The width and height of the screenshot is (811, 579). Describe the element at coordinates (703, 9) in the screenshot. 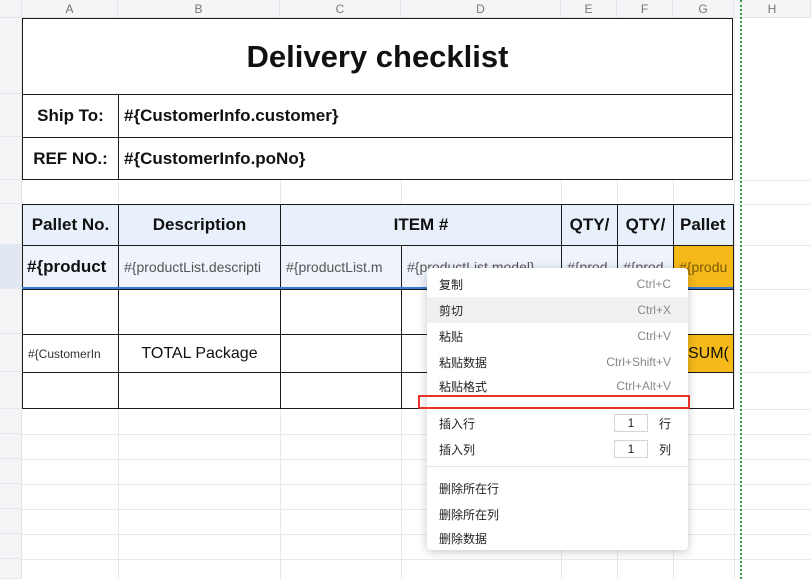

I see `column-header-g: G` at that location.